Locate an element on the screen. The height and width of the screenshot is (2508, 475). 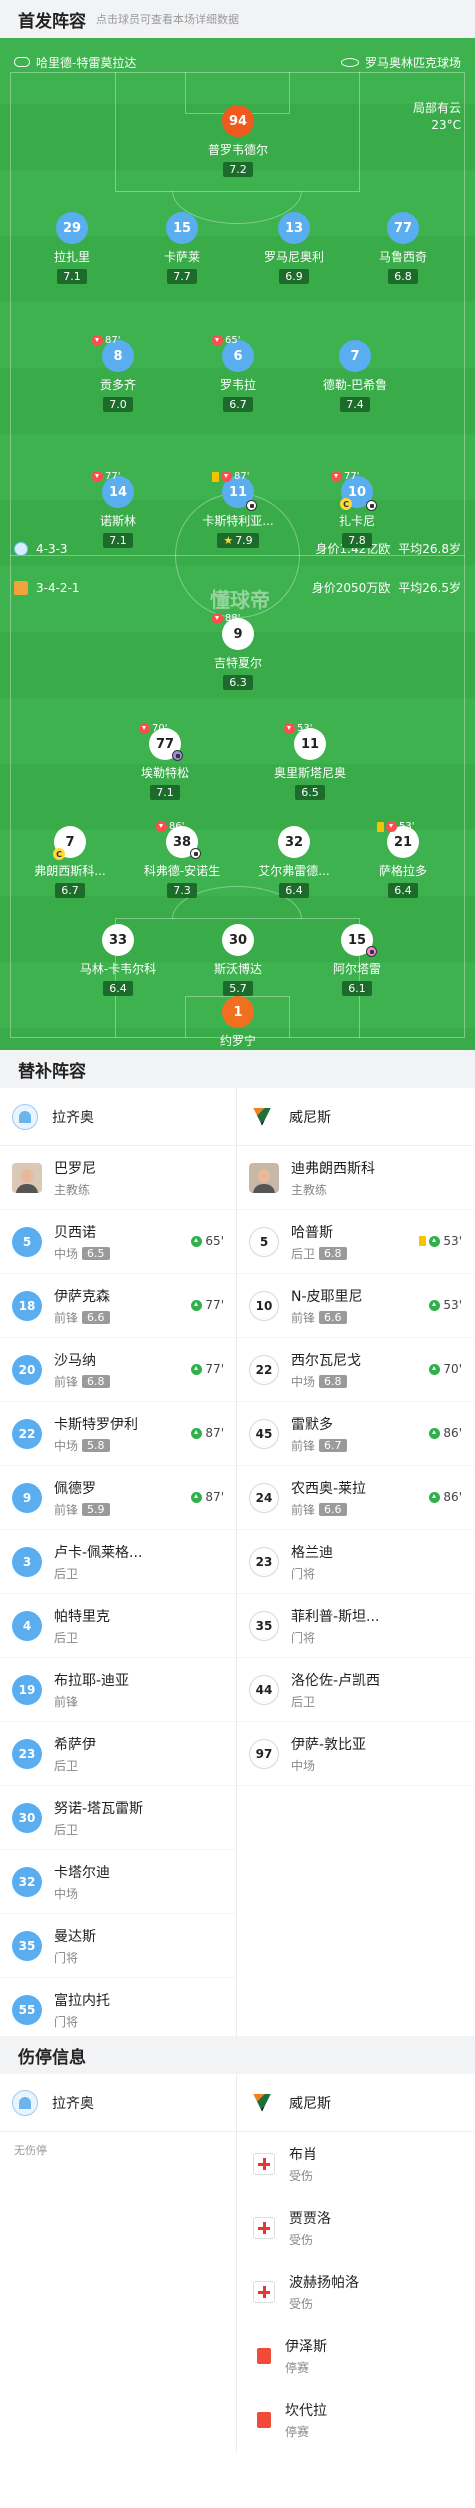
player-number-badge: 32 is located at coordinates (294, 842).